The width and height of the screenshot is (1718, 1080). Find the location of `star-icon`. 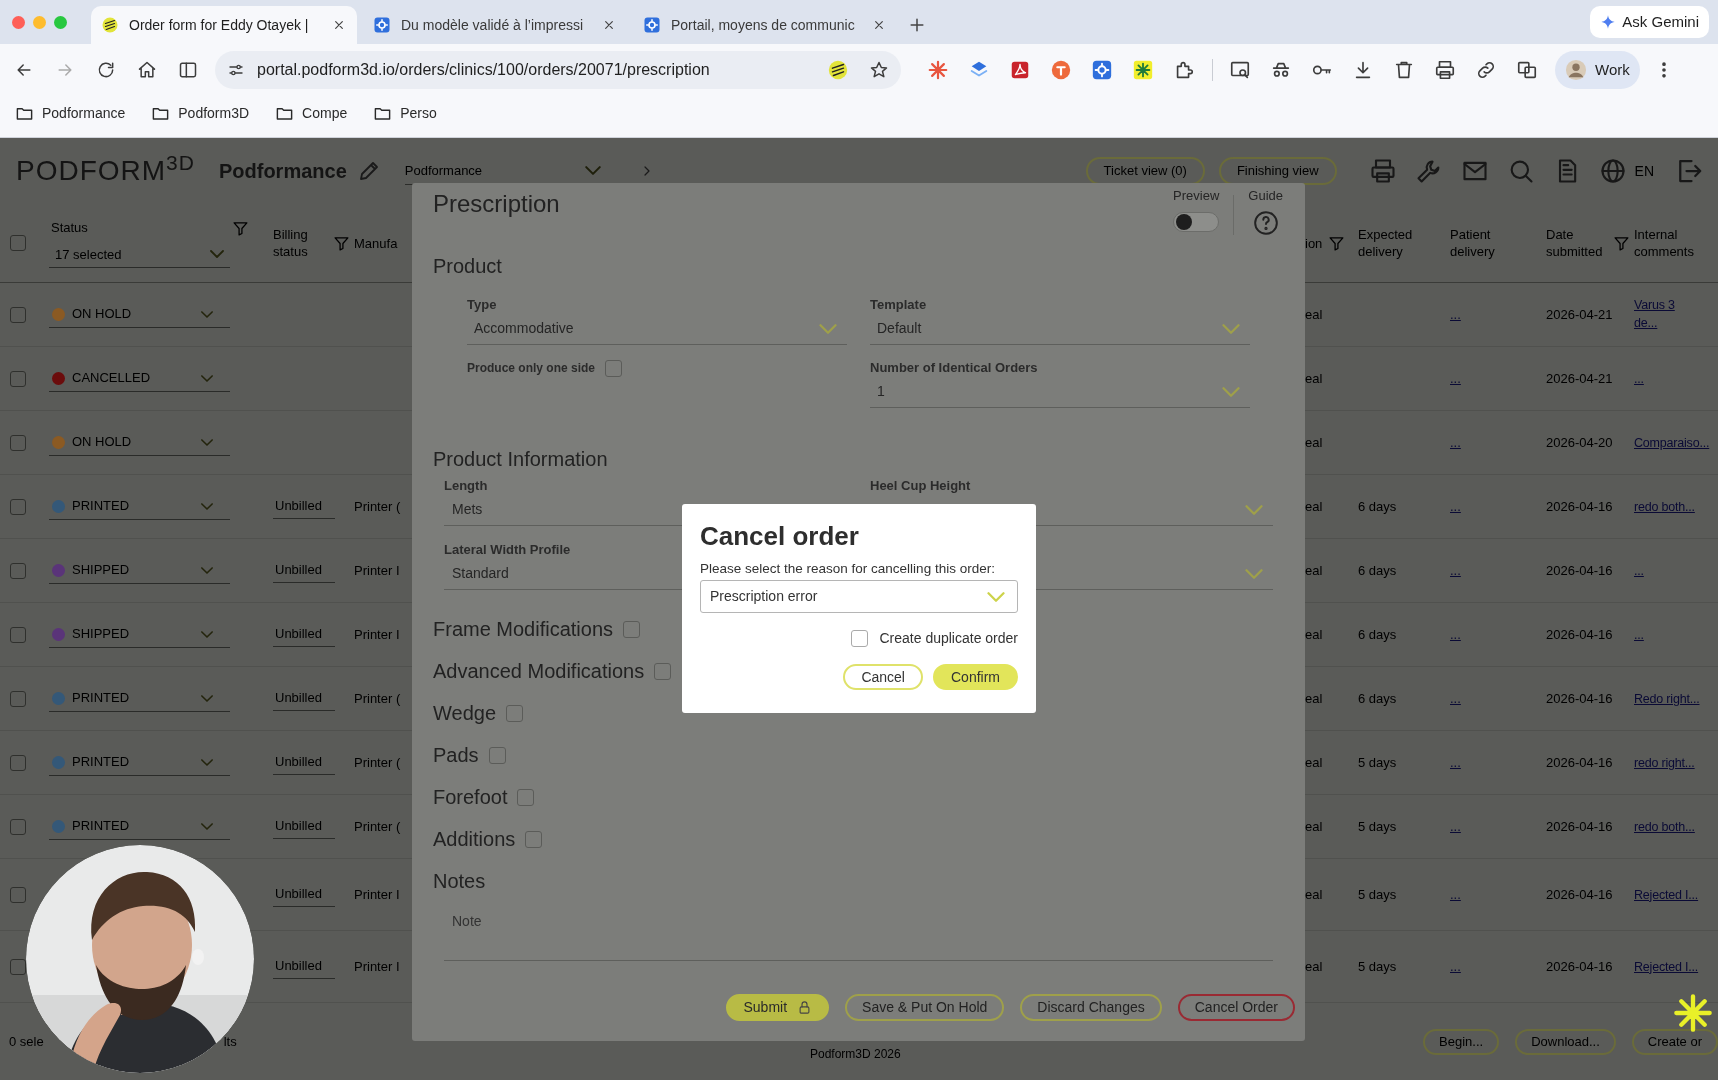

star-icon is located at coordinates (879, 70).